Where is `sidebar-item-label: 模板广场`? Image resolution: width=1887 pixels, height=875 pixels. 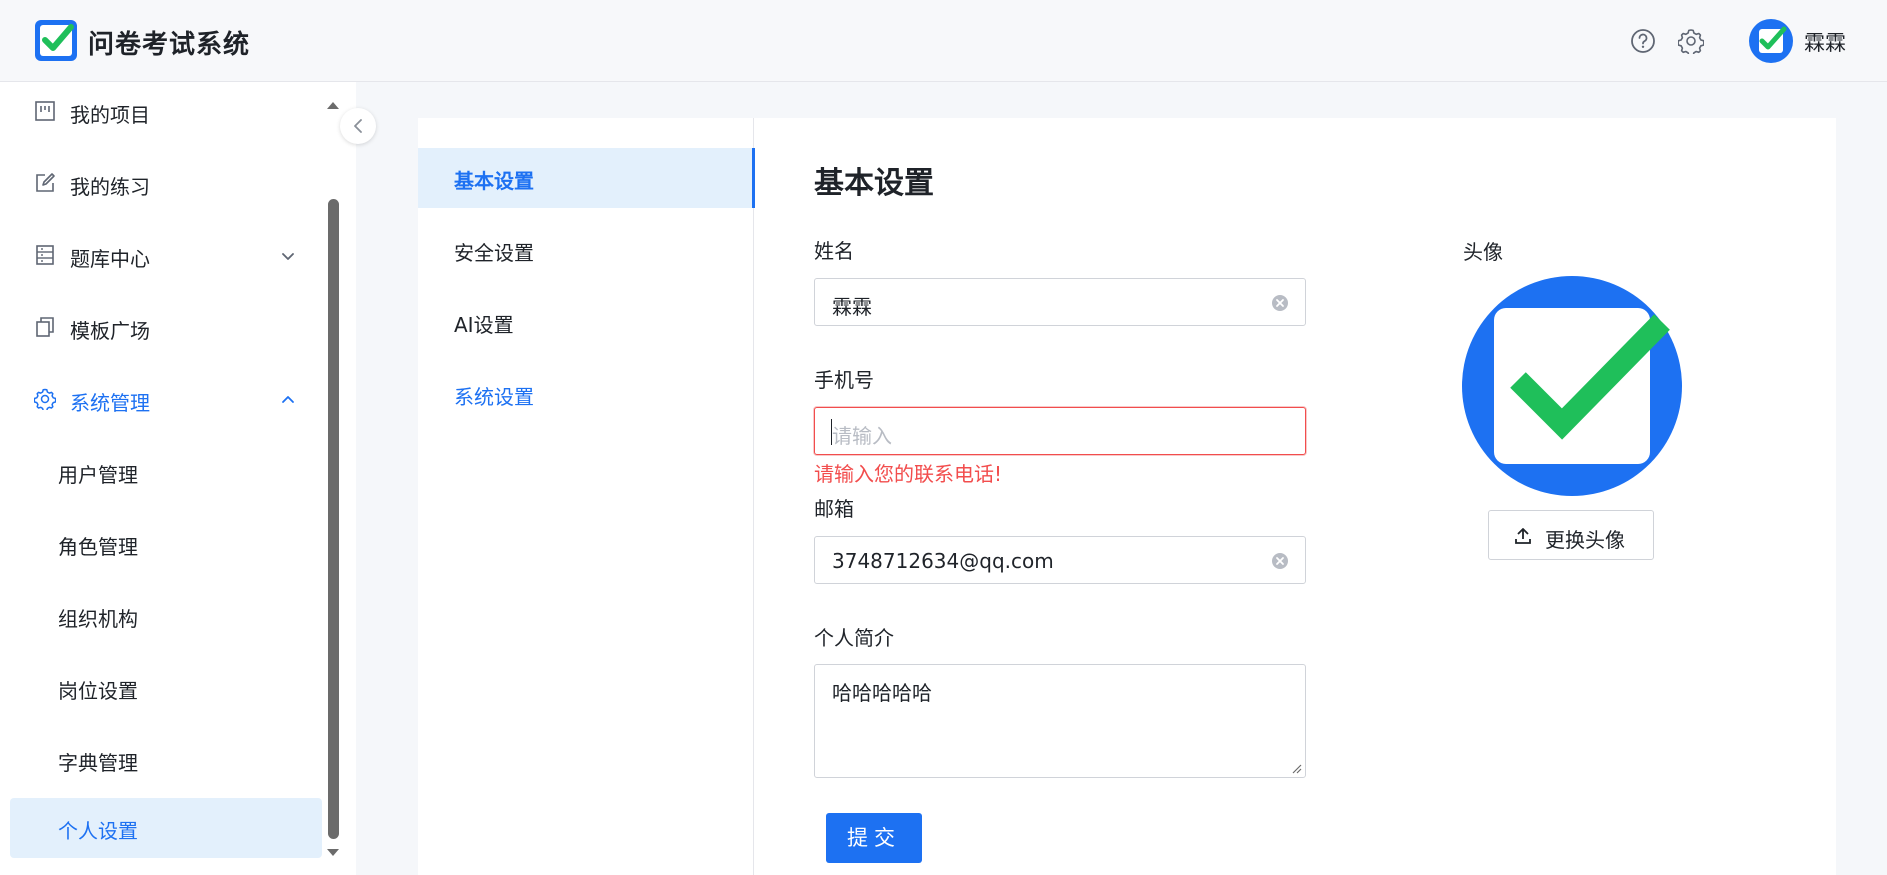 sidebar-item-label: 模板广场 is located at coordinates (110, 331).